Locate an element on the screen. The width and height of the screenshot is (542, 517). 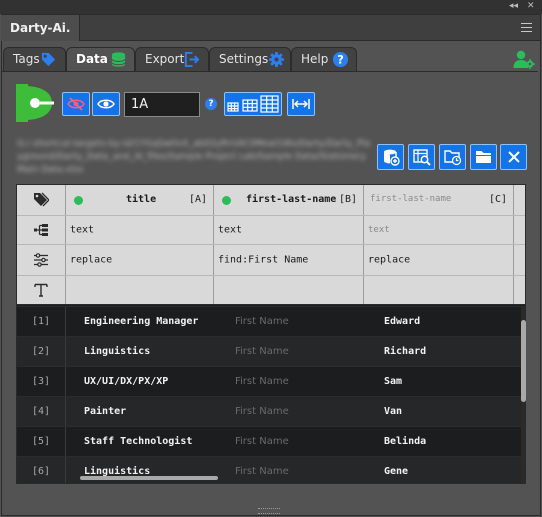
action-cell-b: find:First Name is located at coordinates (289, 260).